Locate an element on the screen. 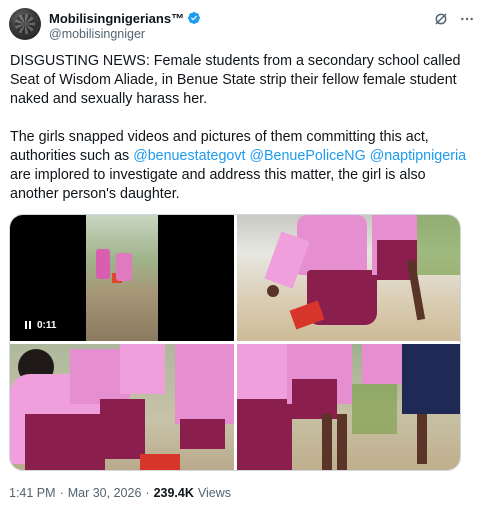  mention-benuestategovt: @benuestategovt is located at coordinates (189, 156).